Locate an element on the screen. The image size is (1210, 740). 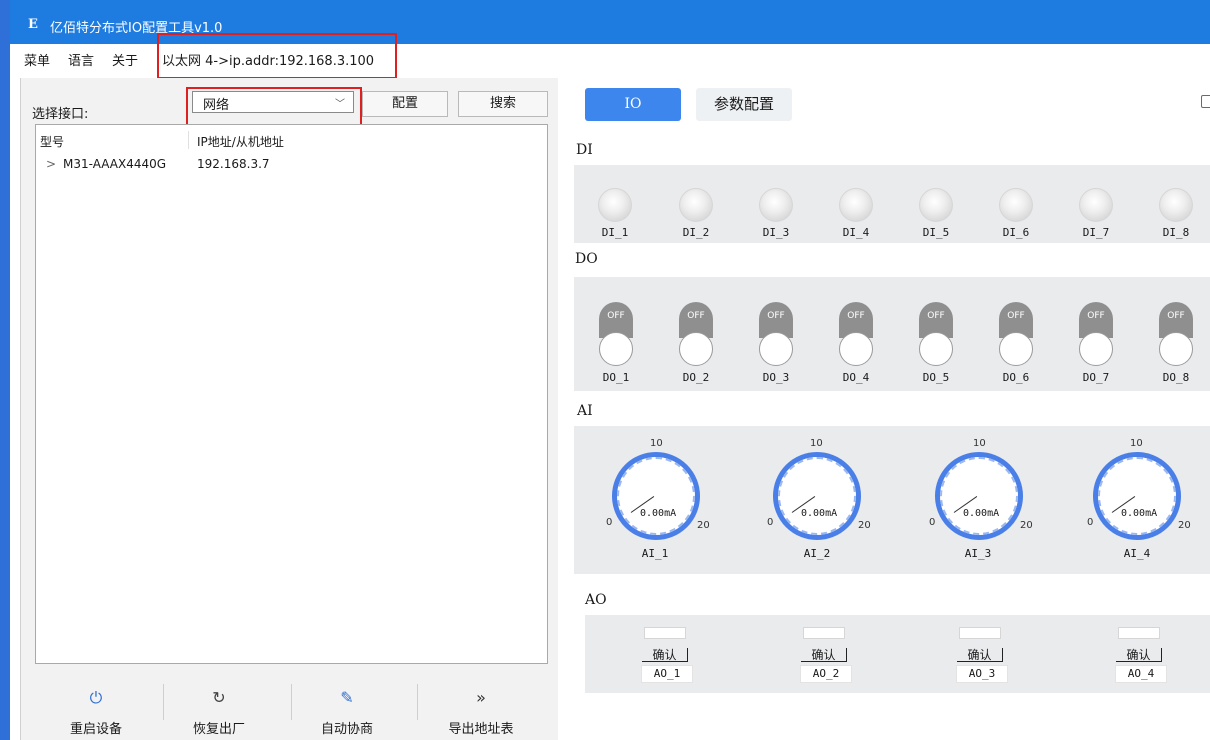
refresh-icon: ↻ is located at coordinates (219, 697).